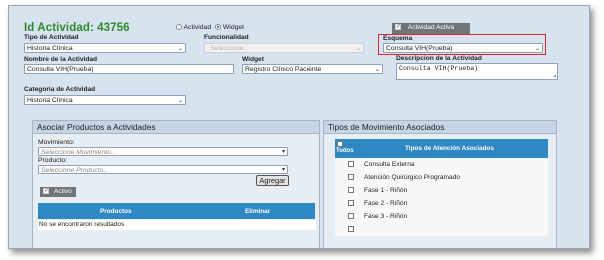  Describe the element at coordinates (233, 27) in the screenshot. I see `radio-widget-label: Widget` at that location.